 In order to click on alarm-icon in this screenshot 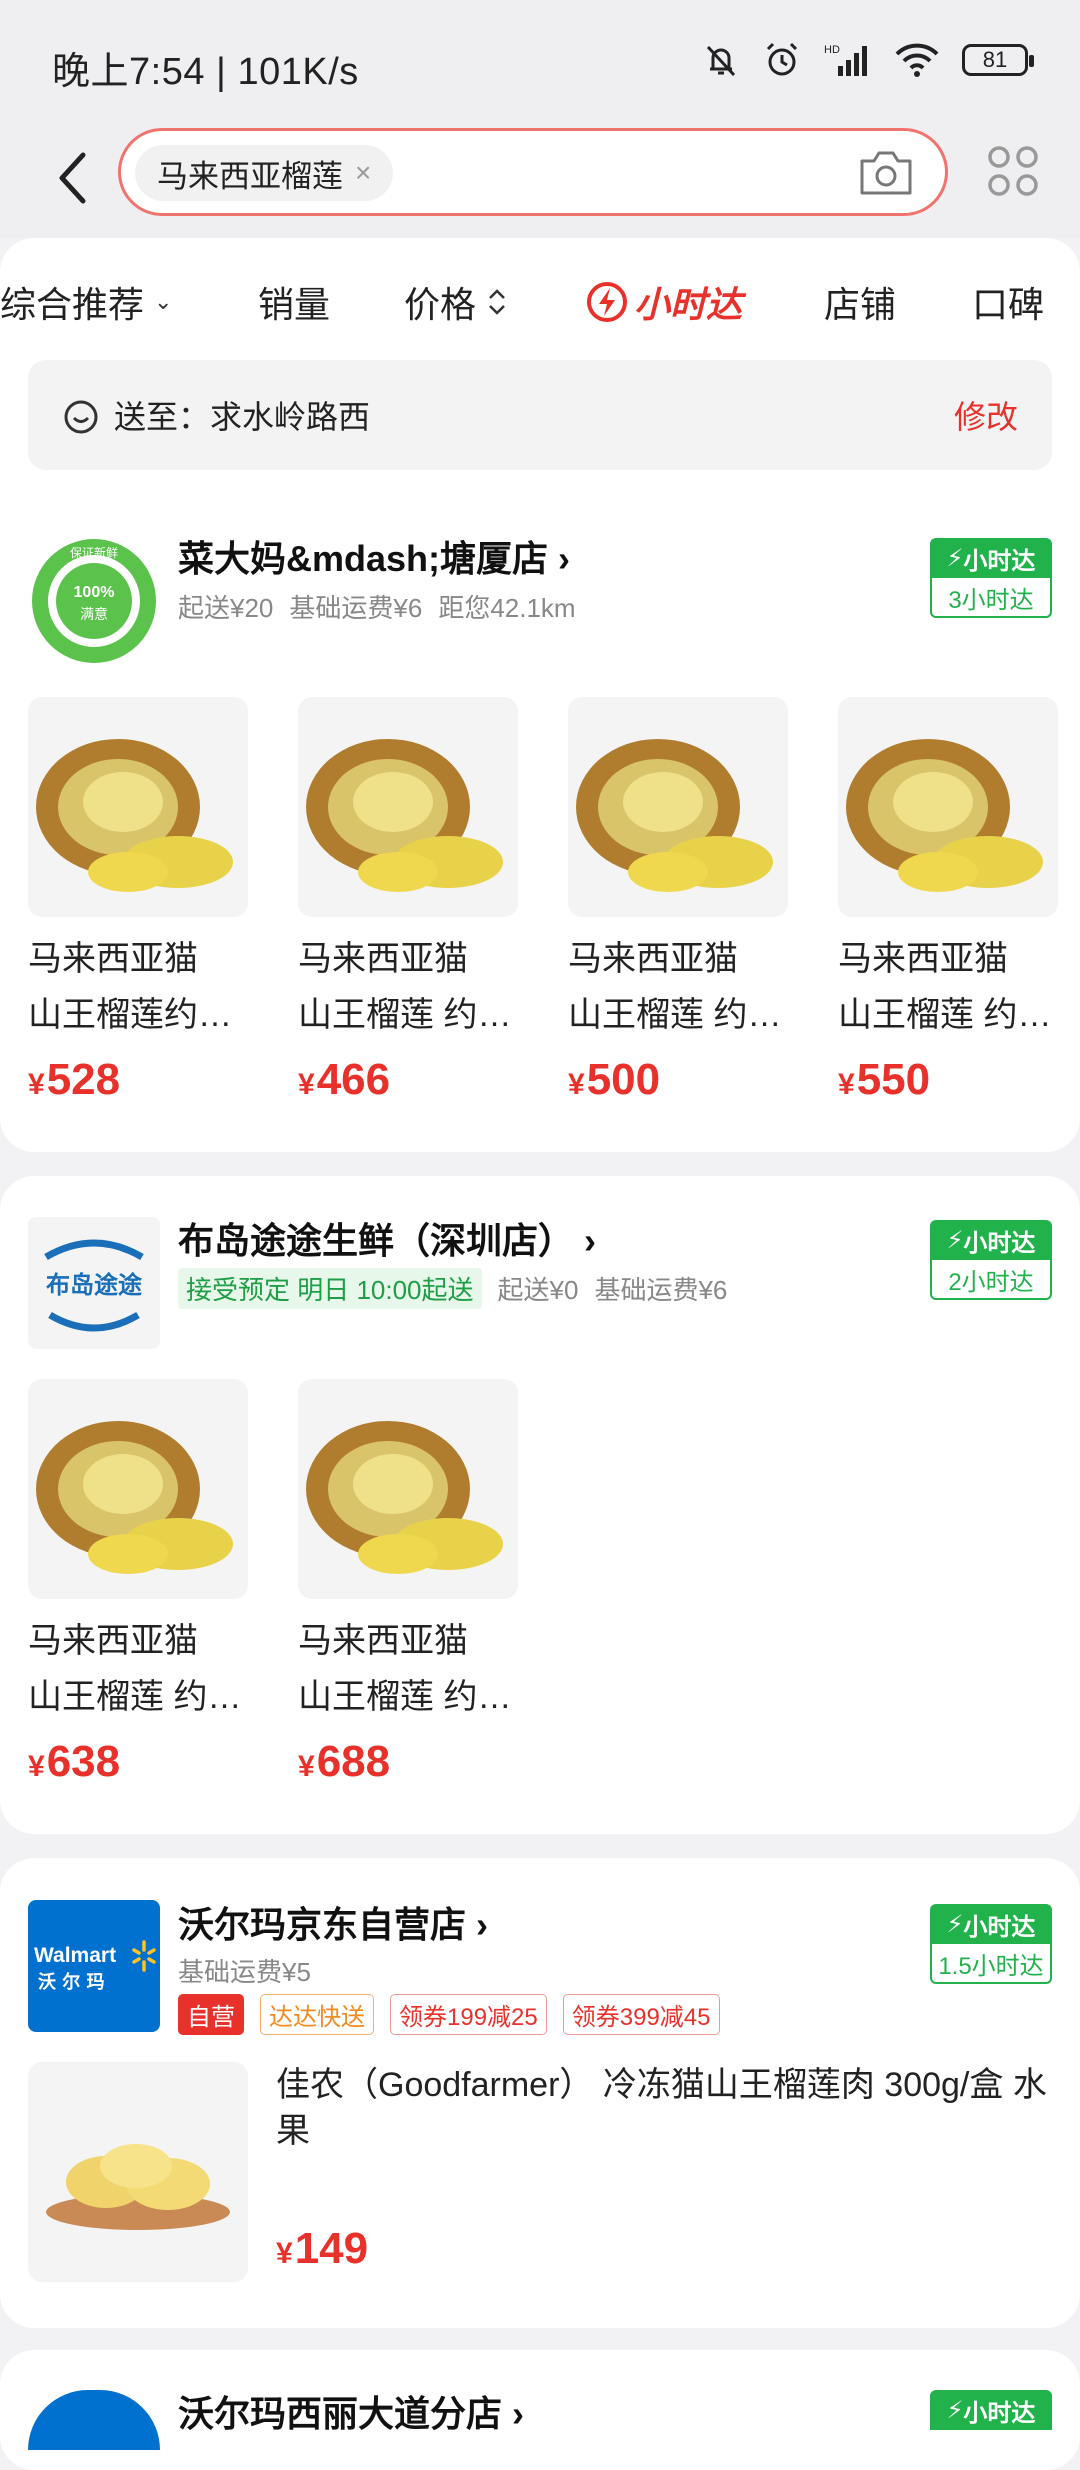, I will do `click(782, 59)`.